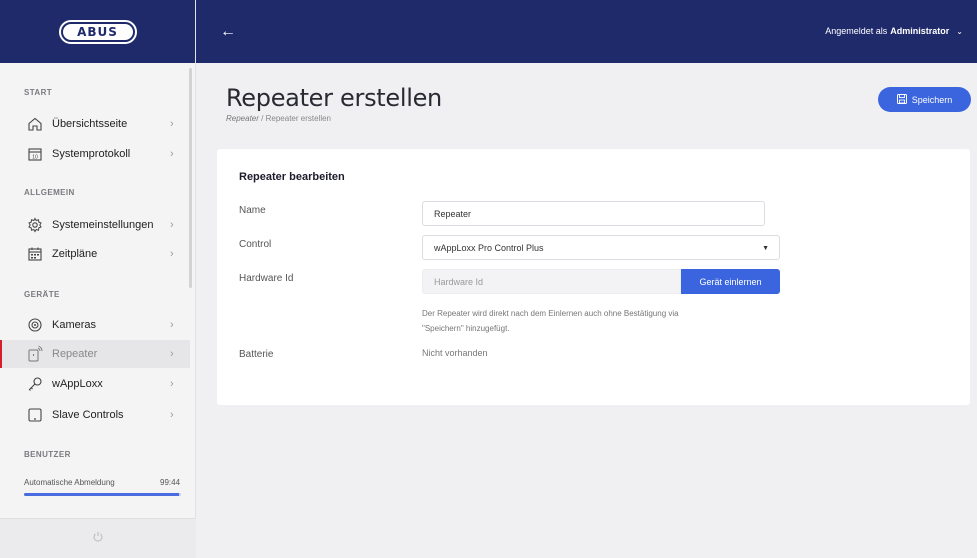  What do you see at coordinates (266, 278) in the screenshot?
I see `hardware-id-label: Hardware Id` at bounding box center [266, 278].